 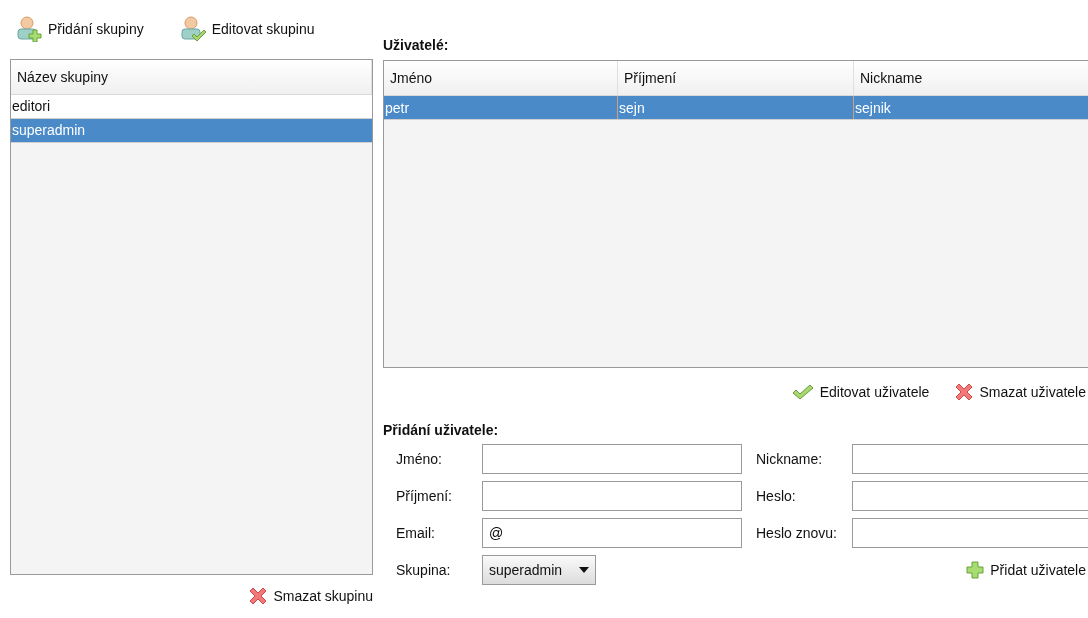 I want to click on section-title: Přidání uživatele:, so click(x=441, y=430).